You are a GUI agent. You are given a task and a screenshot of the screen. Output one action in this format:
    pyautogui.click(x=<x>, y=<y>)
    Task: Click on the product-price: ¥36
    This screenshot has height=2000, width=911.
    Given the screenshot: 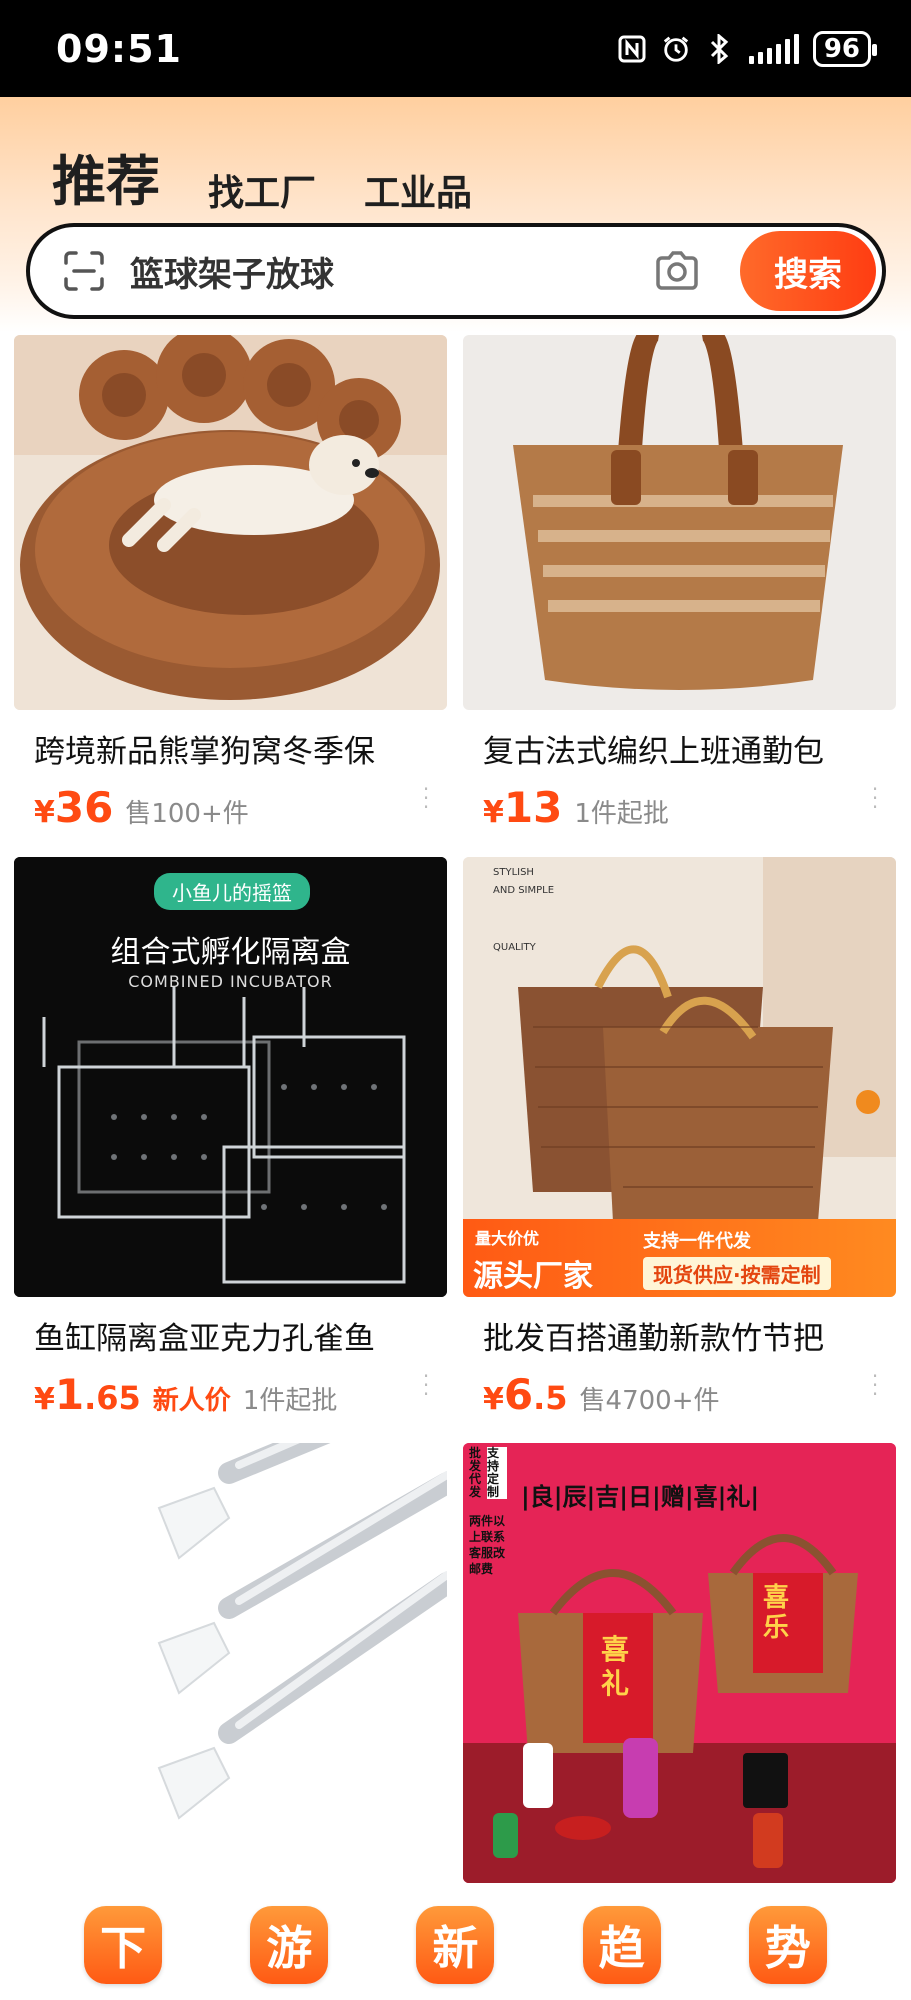 What is the action you would take?
    pyautogui.click(x=74, y=807)
    